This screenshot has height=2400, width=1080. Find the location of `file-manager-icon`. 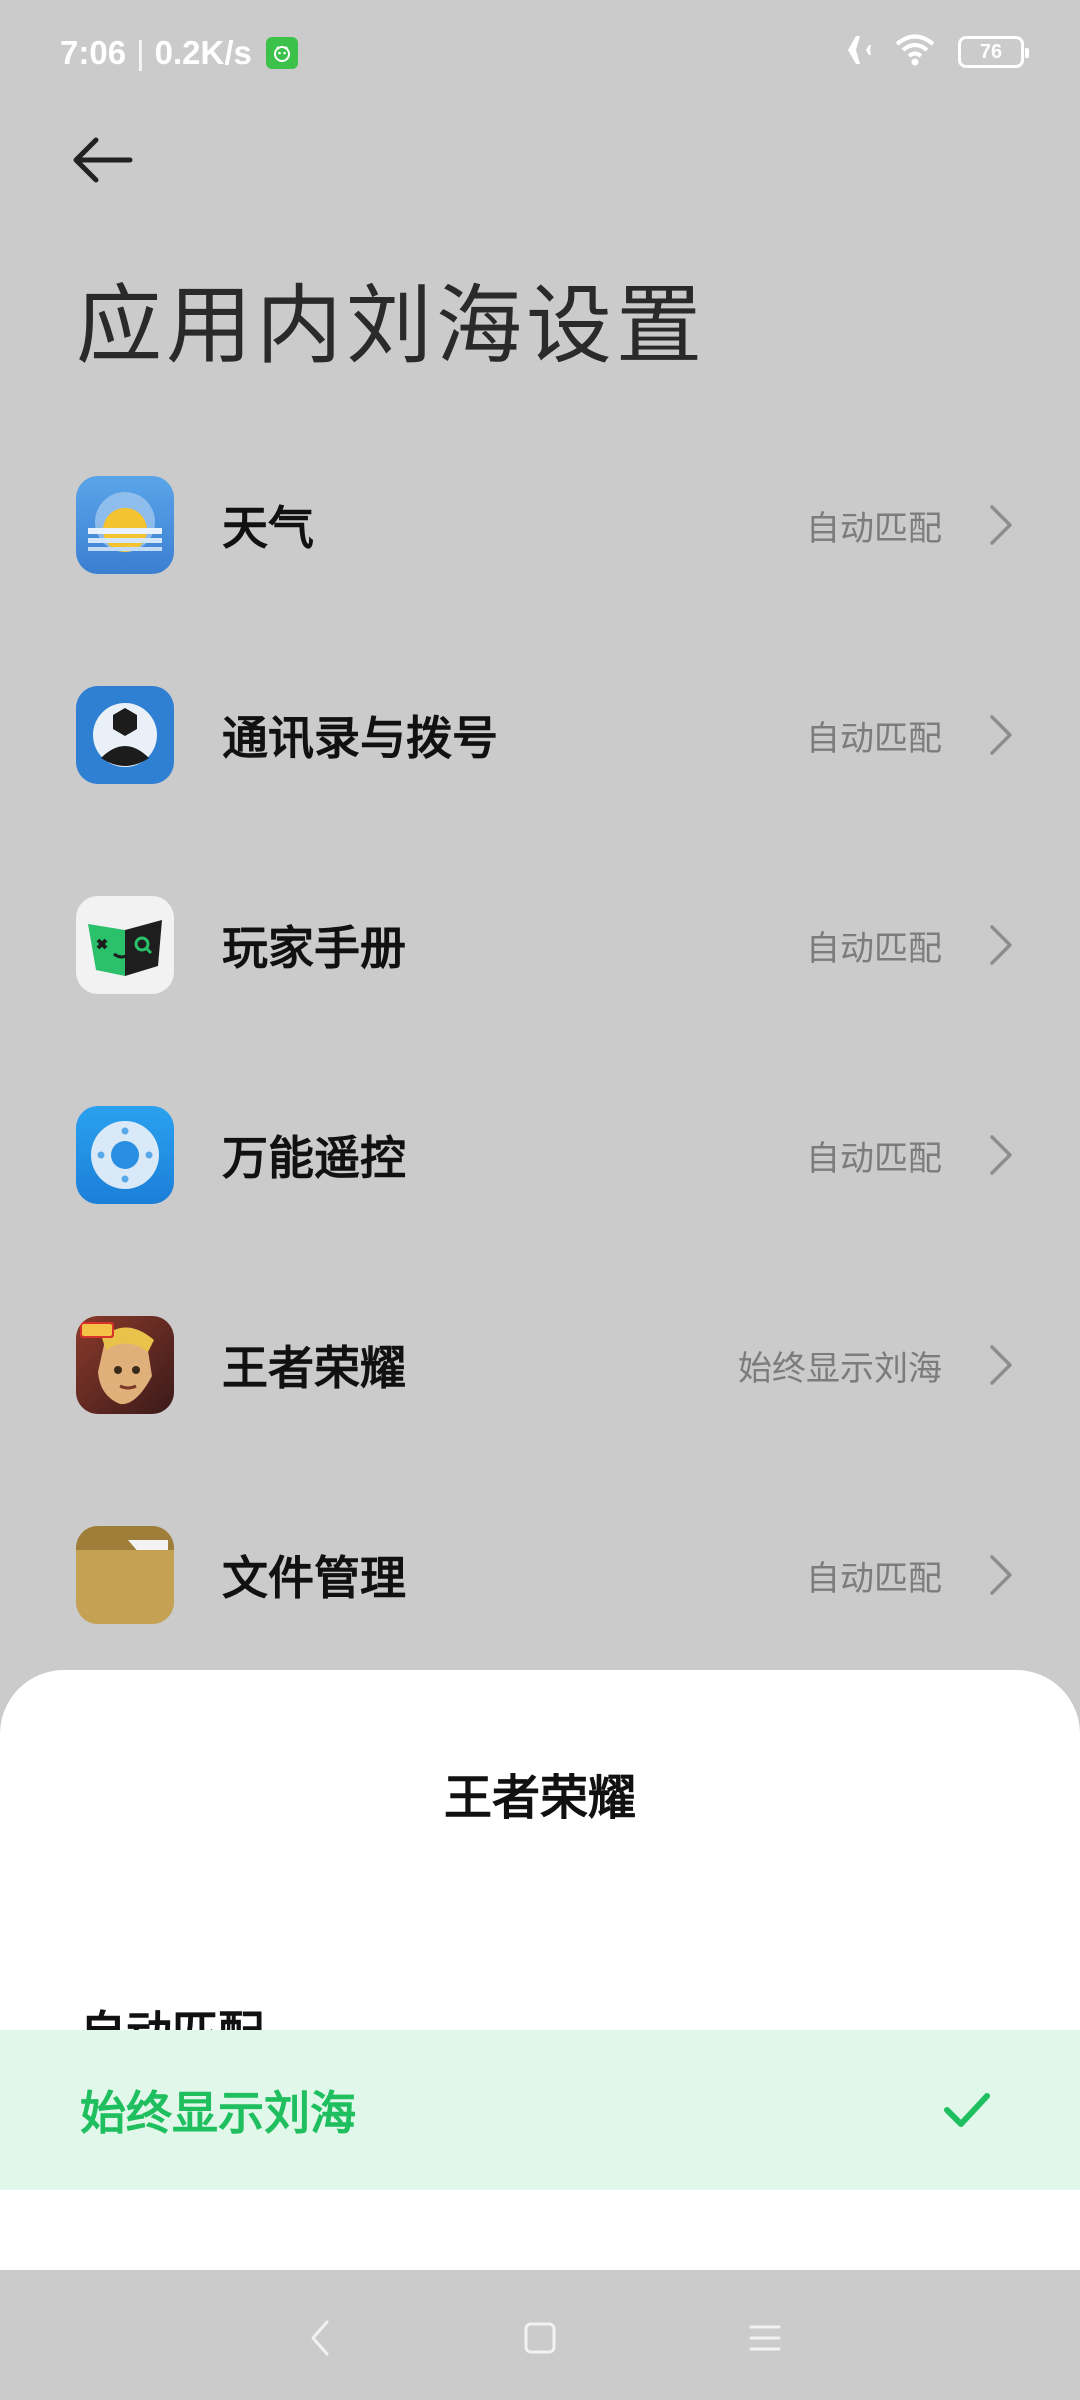

file-manager-icon is located at coordinates (125, 1575).